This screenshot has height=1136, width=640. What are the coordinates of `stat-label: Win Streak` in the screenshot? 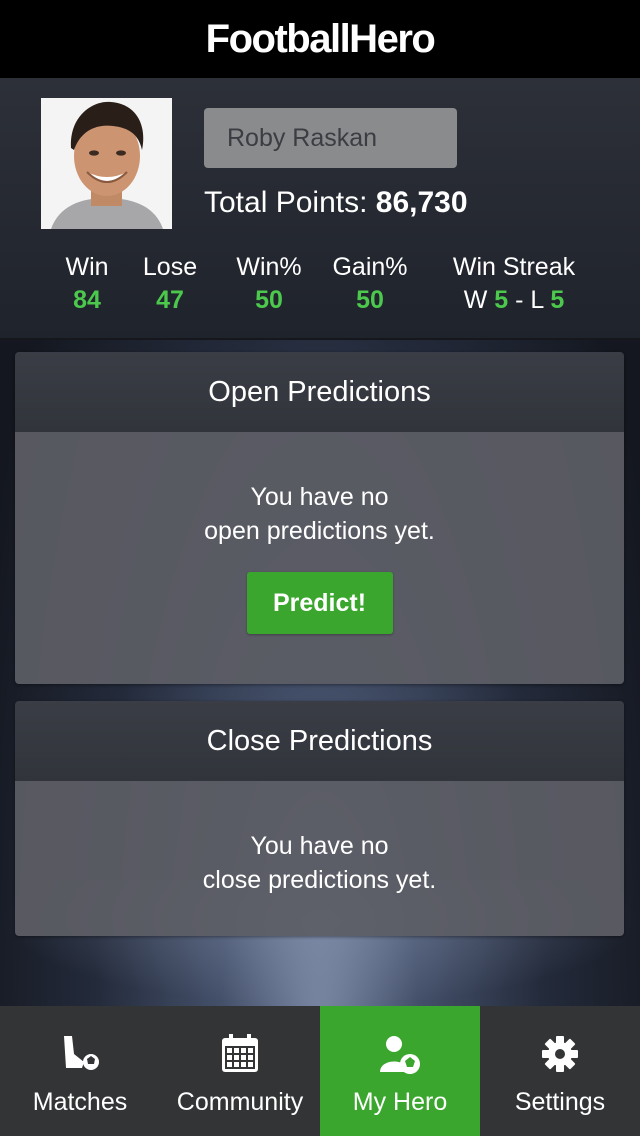 It's located at (514, 267).